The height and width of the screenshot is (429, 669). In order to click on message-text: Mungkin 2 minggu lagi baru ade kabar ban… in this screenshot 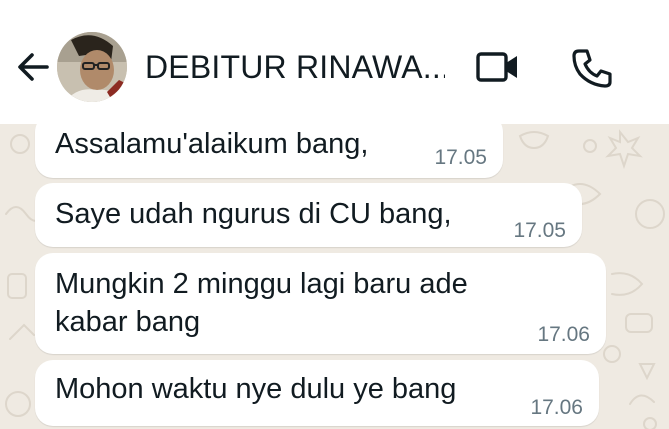, I will do `click(261, 303)`.